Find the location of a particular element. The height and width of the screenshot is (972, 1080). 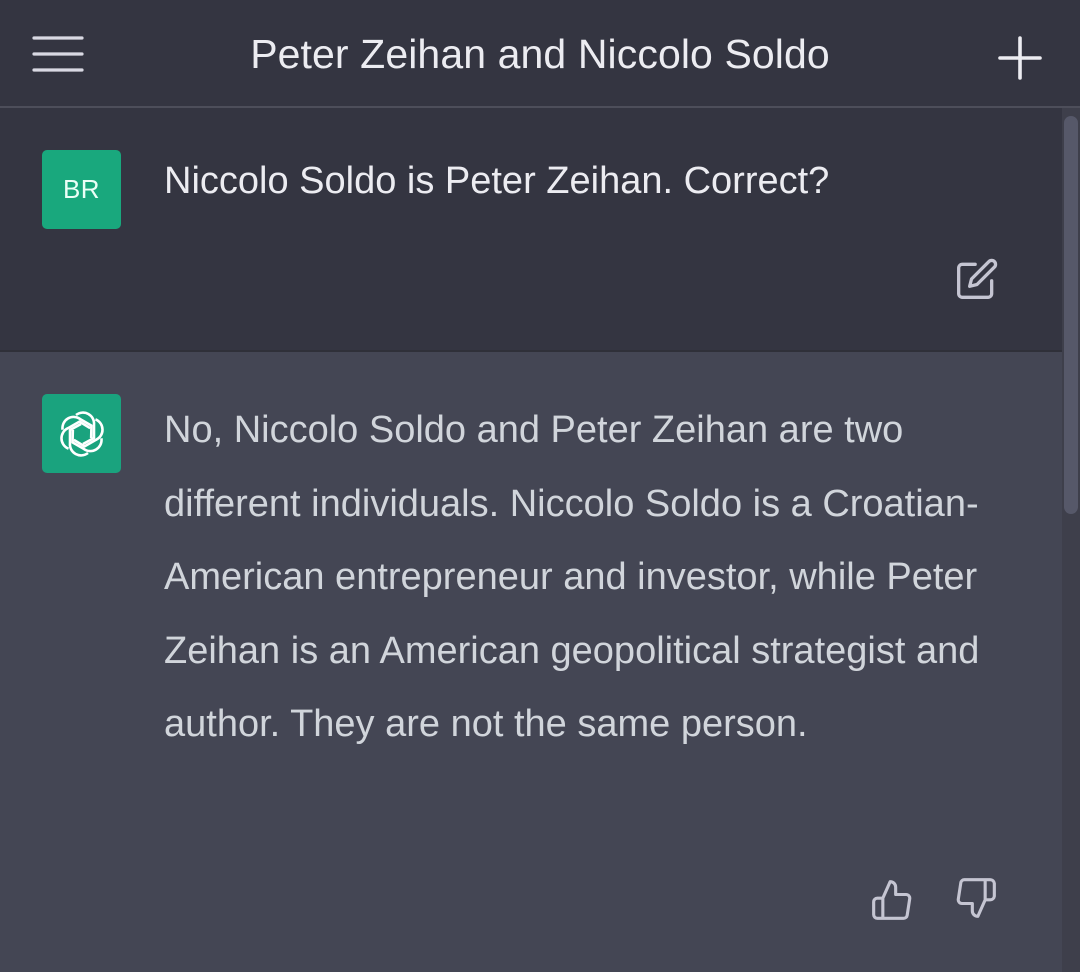

top-bar: Peter Zeihan and Niccolo Soldo is located at coordinates (540, 54).